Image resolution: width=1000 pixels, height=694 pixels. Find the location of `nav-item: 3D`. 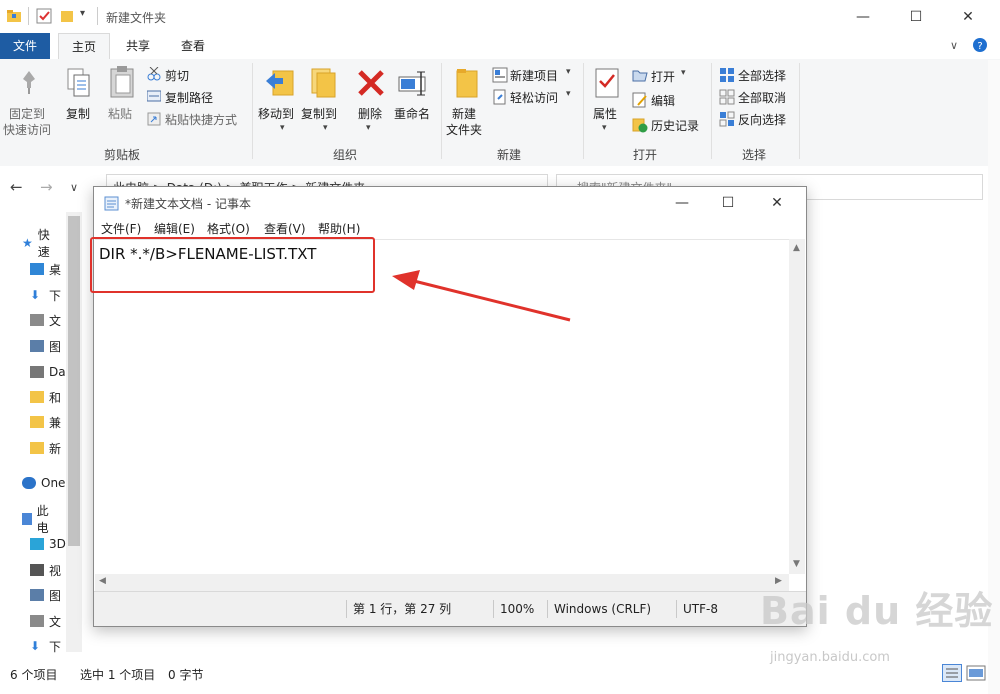

nav-item: 3D is located at coordinates (48, 544).